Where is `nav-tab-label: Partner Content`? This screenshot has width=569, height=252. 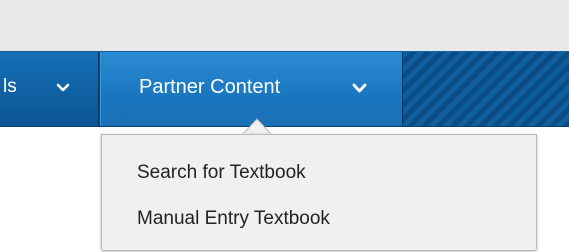 nav-tab-label: Partner Content is located at coordinates (210, 87).